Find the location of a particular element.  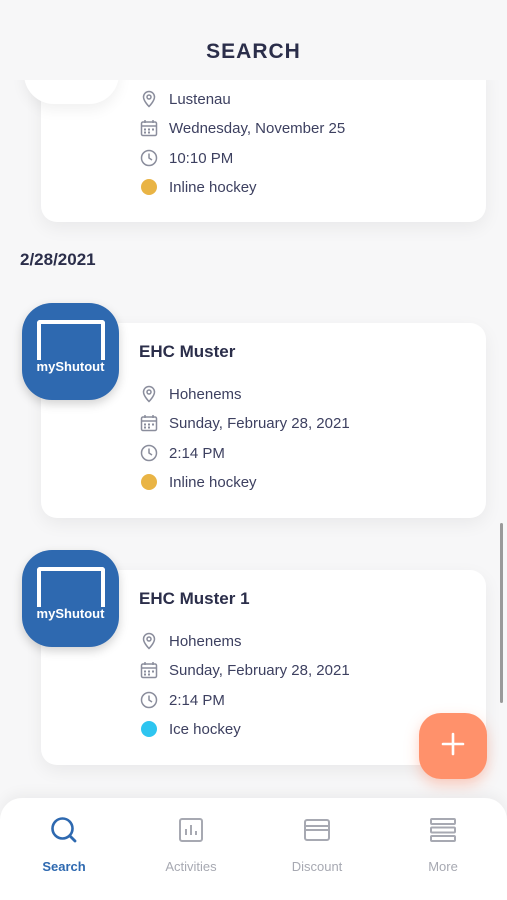

event-time: 10:10 PM is located at coordinates (201, 158).